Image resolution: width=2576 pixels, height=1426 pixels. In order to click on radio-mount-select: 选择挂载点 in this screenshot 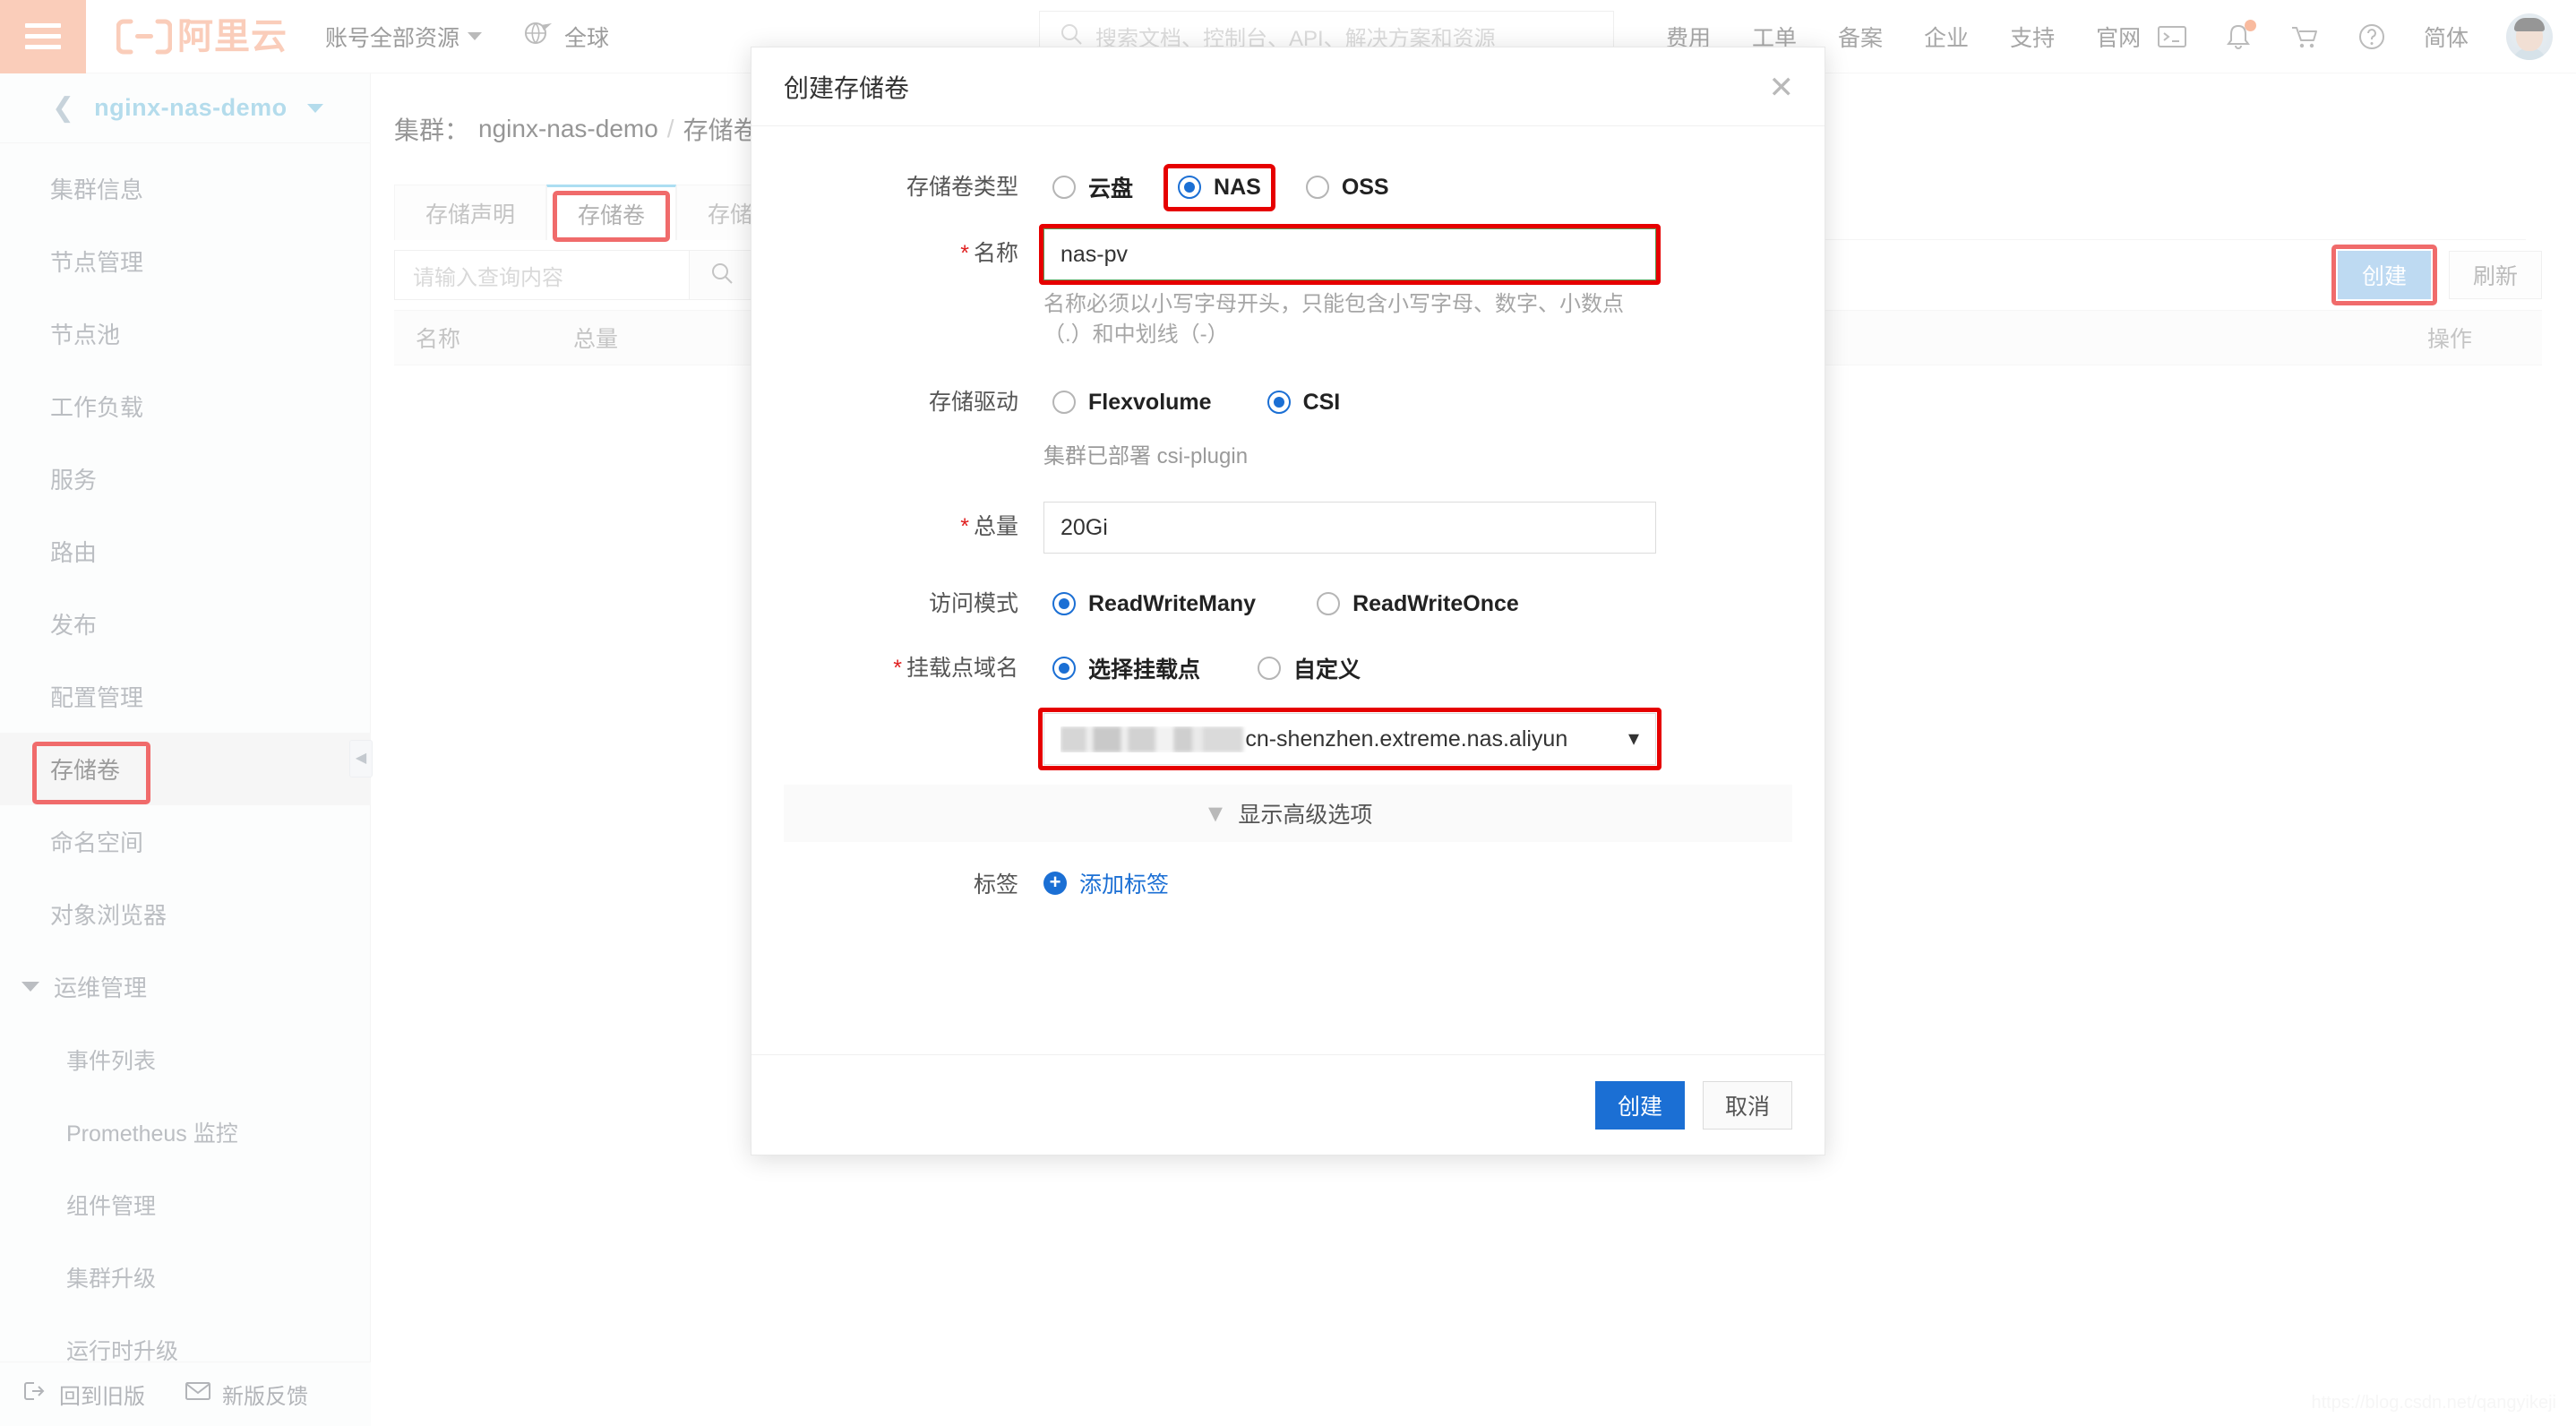, I will do `click(1126, 668)`.